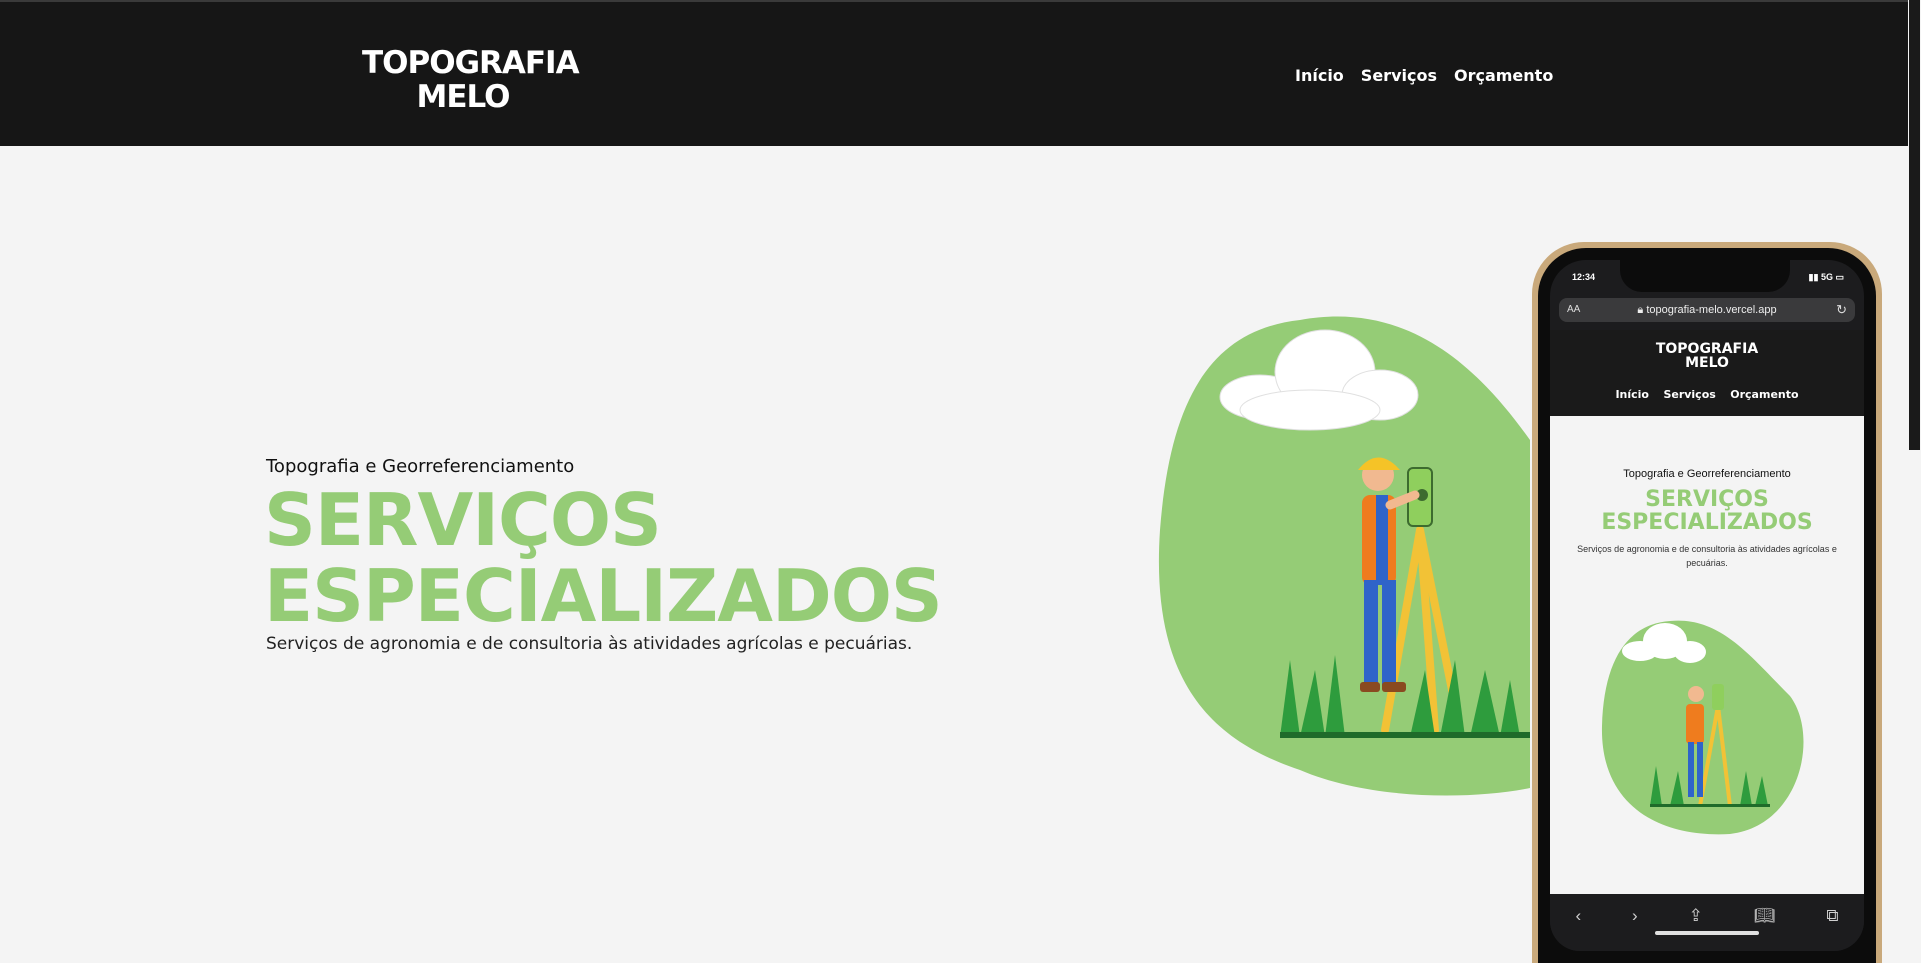 The image size is (1921, 963). I want to click on home-indicator, so click(1707, 933).